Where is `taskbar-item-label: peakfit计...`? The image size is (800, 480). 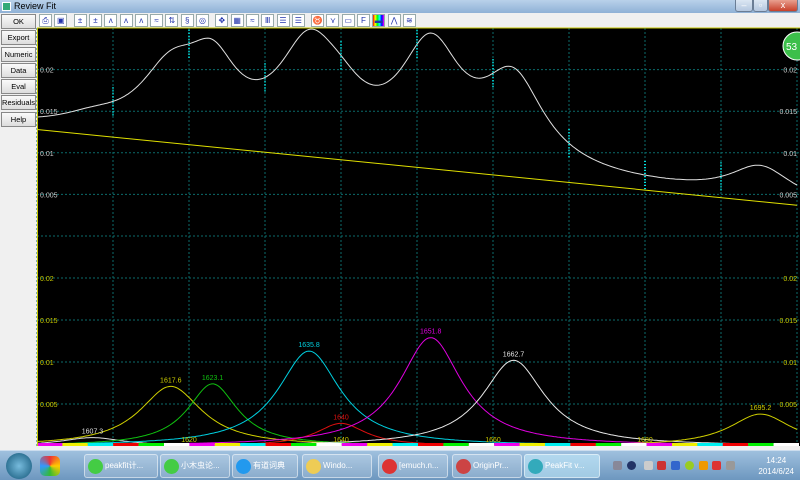 taskbar-item-label: peakfit计... is located at coordinates (124, 465).